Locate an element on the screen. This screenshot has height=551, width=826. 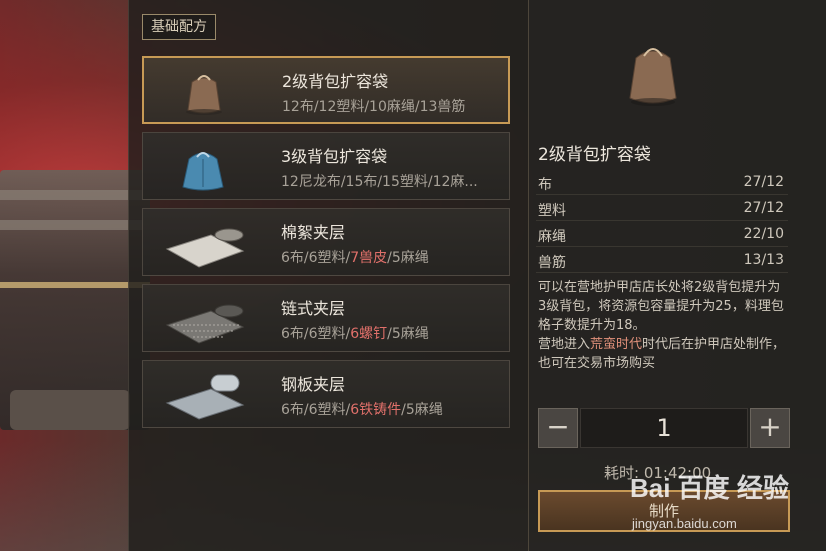
stat-value: 22/10 is located at coordinates (763, 234).